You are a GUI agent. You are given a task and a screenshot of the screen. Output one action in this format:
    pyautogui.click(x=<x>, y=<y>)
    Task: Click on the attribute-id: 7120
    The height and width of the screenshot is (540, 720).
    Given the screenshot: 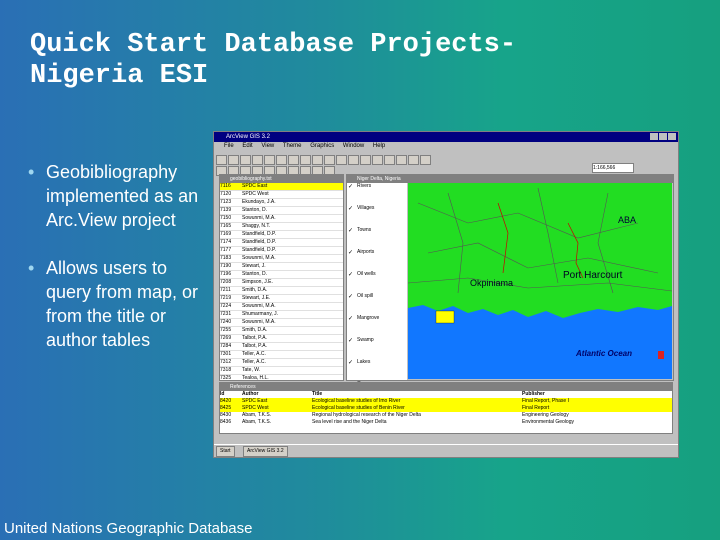 What is the action you would take?
    pyautogui.click(x=226, y=194)
    